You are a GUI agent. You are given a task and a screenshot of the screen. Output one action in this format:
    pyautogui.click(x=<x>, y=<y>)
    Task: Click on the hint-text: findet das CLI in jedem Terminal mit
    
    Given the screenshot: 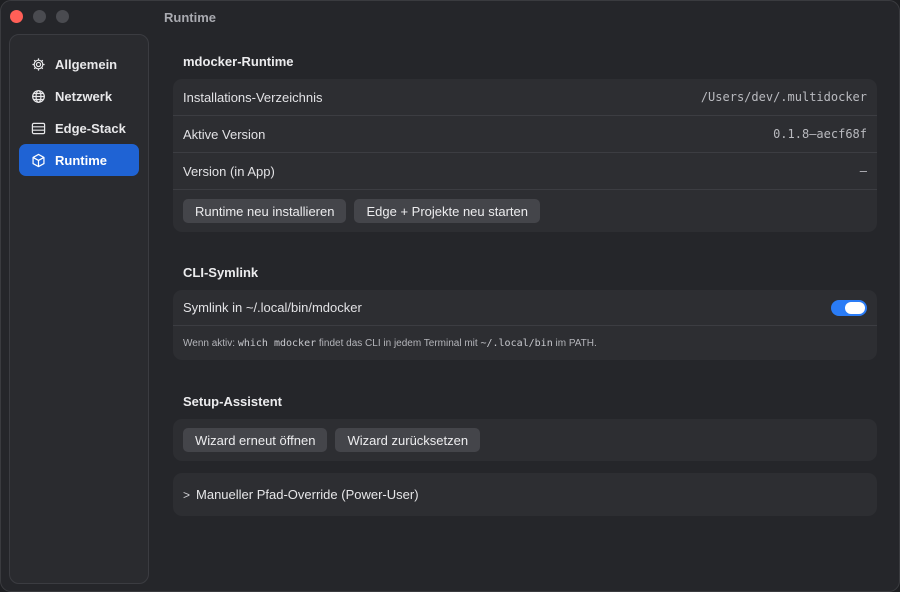 What is the action you would take?
    pyautogui.click(x=398, y=343)
    